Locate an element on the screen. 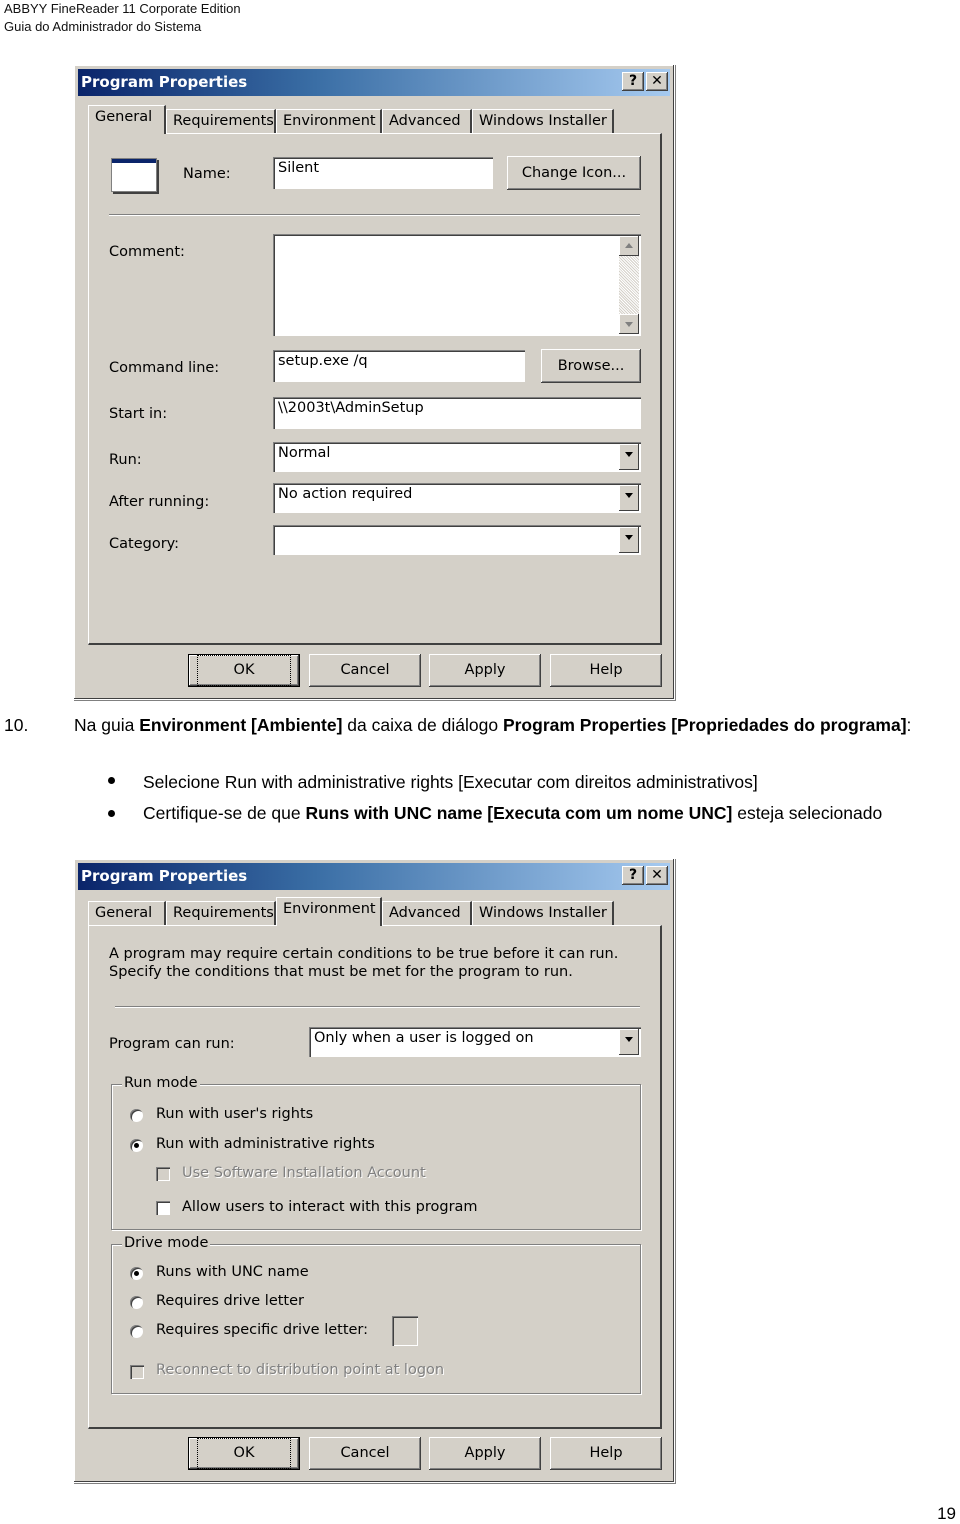 The width and height of the screenshot is (960, 1524). runs-with-unc-name-label: Runs with UNC name is located at coordinates (232, 1272).